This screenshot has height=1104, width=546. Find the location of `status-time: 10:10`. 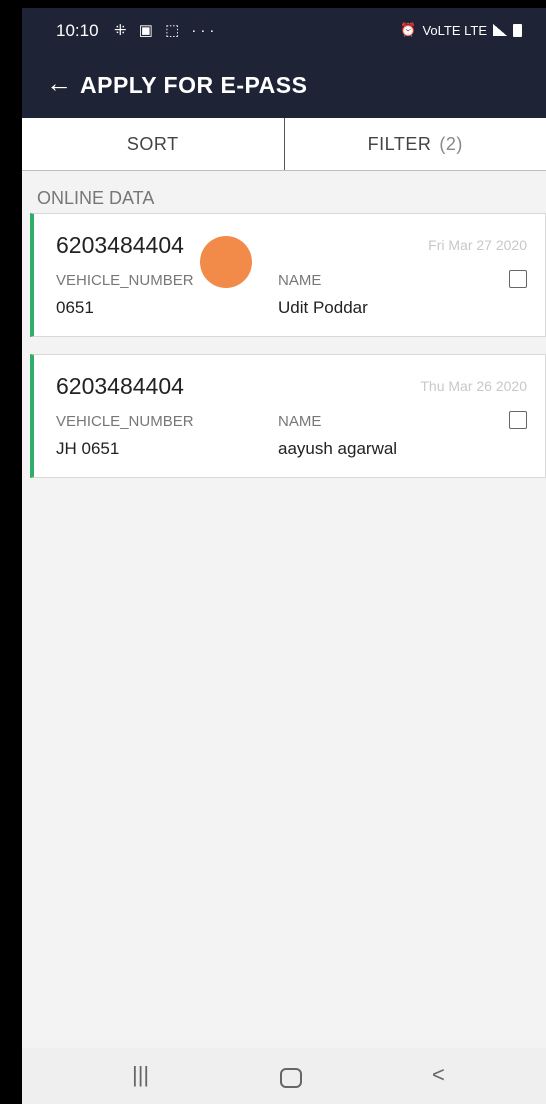

status-time: 10:10 is located at coordinates (77, 30).